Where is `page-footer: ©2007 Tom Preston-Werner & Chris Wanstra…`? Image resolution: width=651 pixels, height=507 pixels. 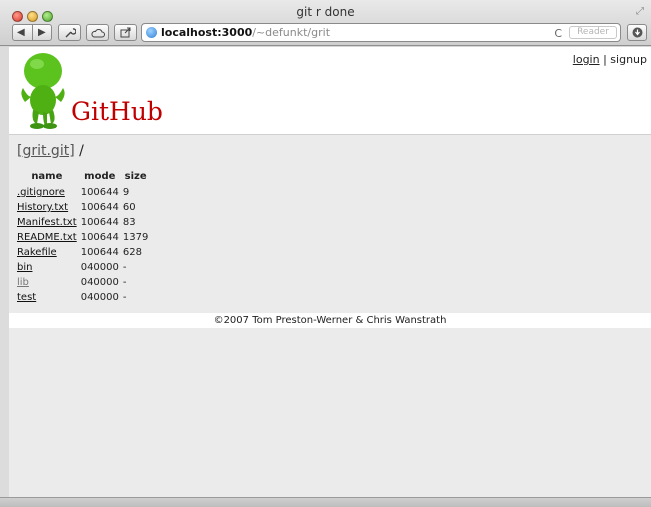
page-footer: ©2007 Tom Preston-Werner & Chris Wanstra… is located at coordinates (330, 320).